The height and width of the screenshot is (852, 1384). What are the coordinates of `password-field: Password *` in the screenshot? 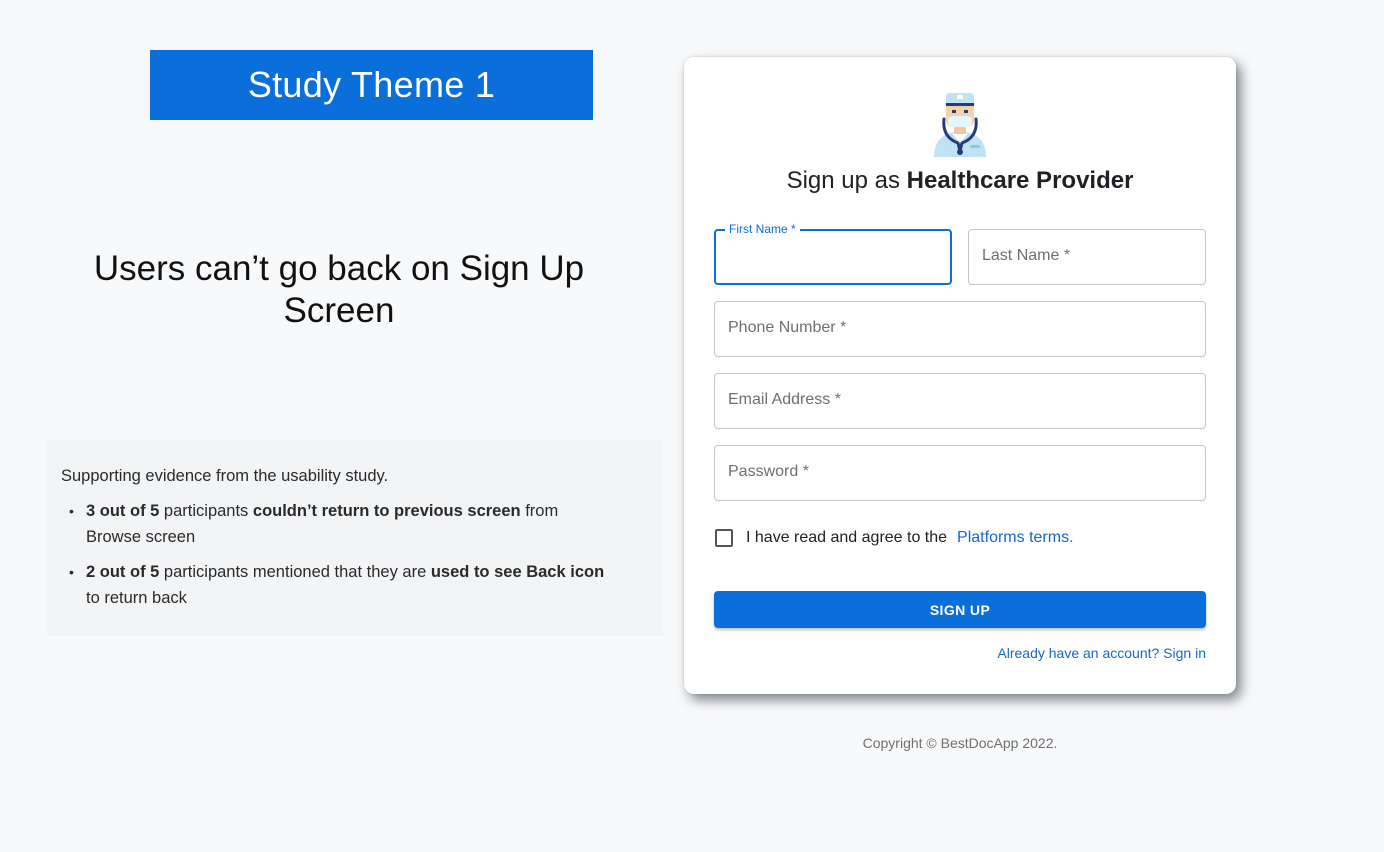 It's located at (960, 473).